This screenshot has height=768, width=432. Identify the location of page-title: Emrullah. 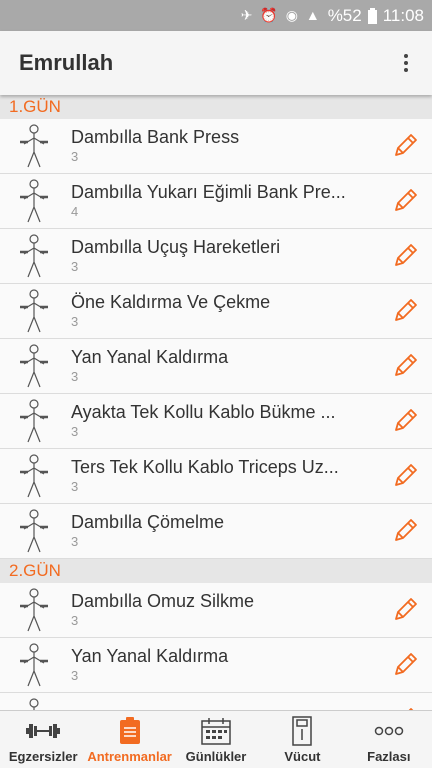
(66, 62).